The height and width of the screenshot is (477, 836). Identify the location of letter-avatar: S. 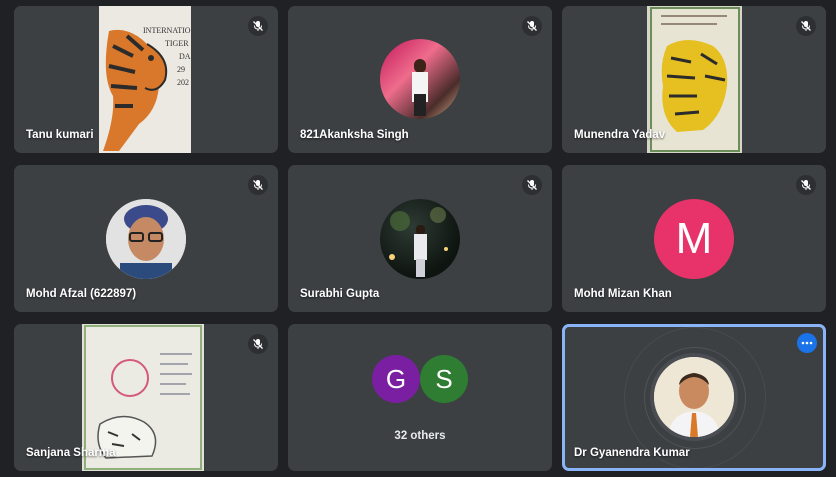
(444, 379).